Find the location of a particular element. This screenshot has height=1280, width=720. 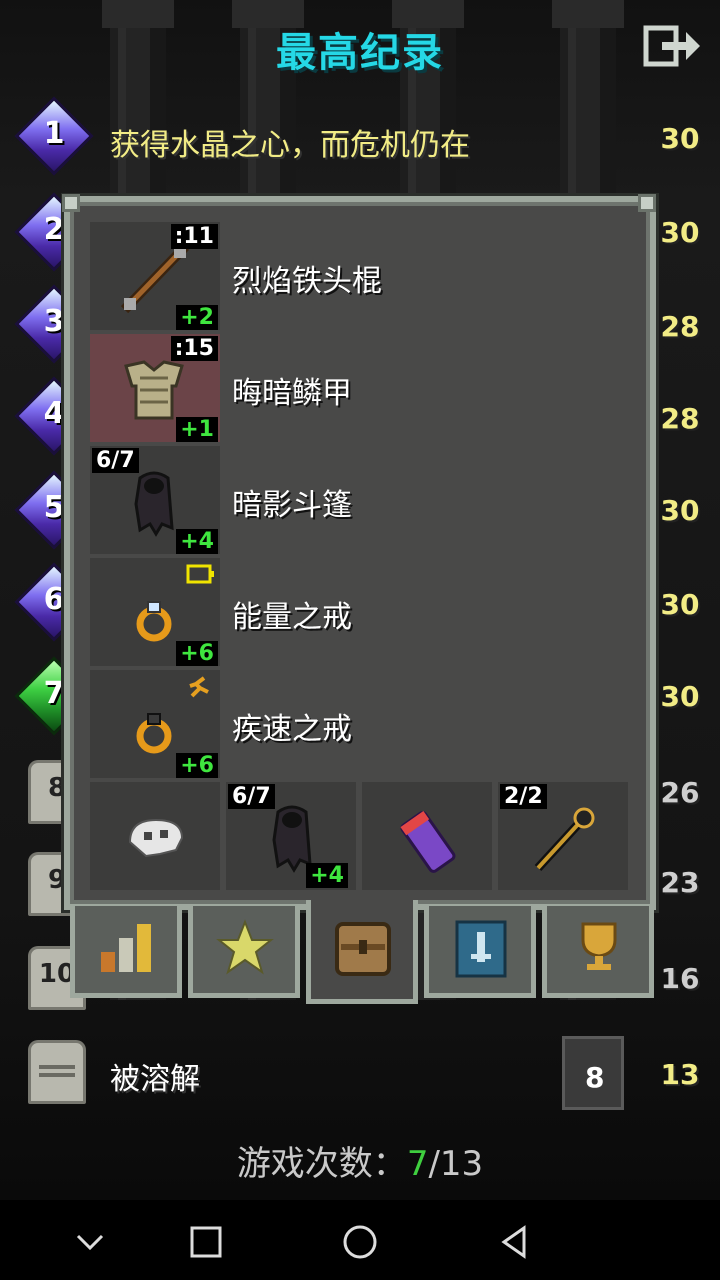

equip-slot-armor: :15 +1 is located at coordinates (155, 388).